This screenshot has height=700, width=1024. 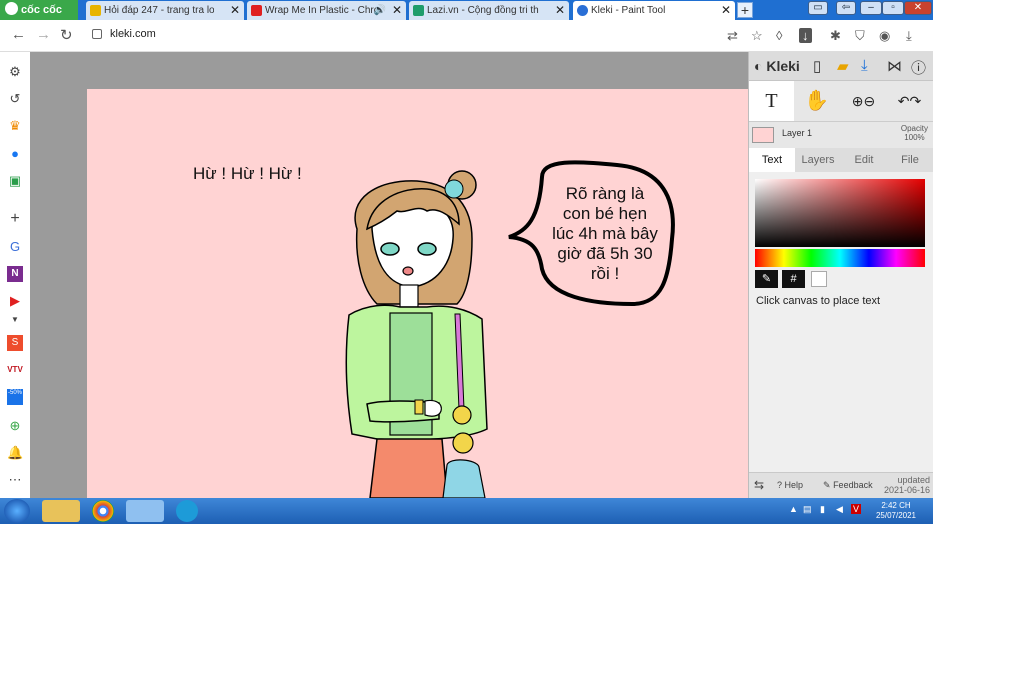 What do you see at coordinates (807, 509) in the screenshot?
I see `tray-usb-icon: ▤` at bounding box center [807, 509].